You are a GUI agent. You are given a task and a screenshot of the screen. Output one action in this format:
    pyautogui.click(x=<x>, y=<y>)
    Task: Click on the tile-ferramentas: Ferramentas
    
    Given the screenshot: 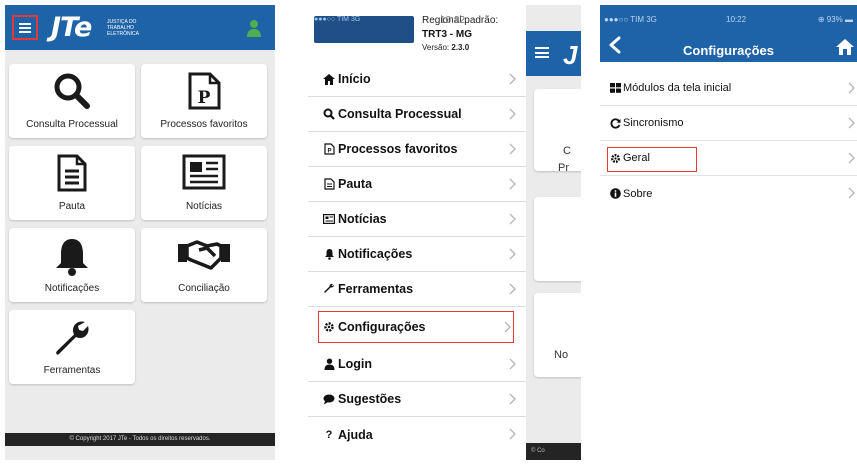 What is the action you would take?
    pyautogui.click(x=72, y=347)
    